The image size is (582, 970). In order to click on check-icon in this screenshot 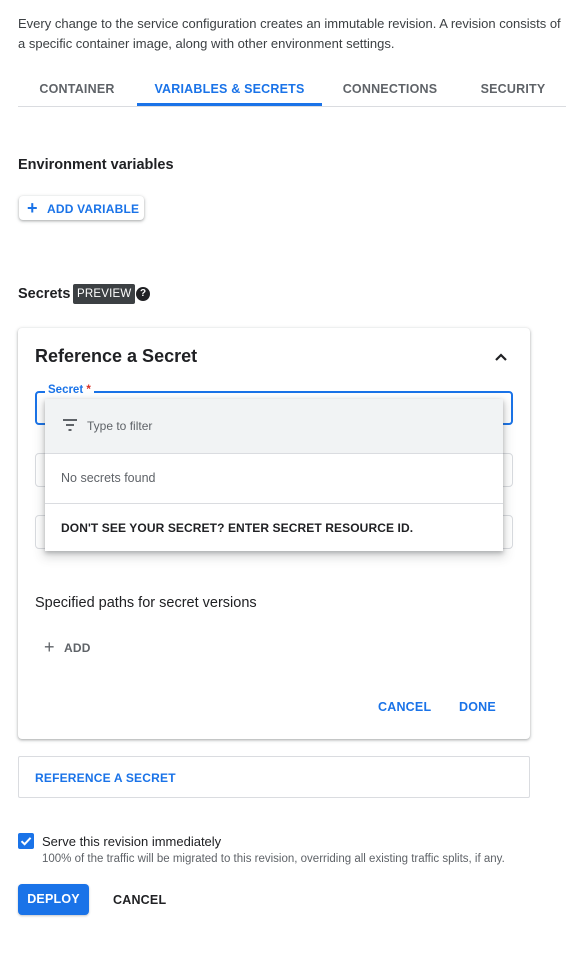, I will do `click(26, 841)`.